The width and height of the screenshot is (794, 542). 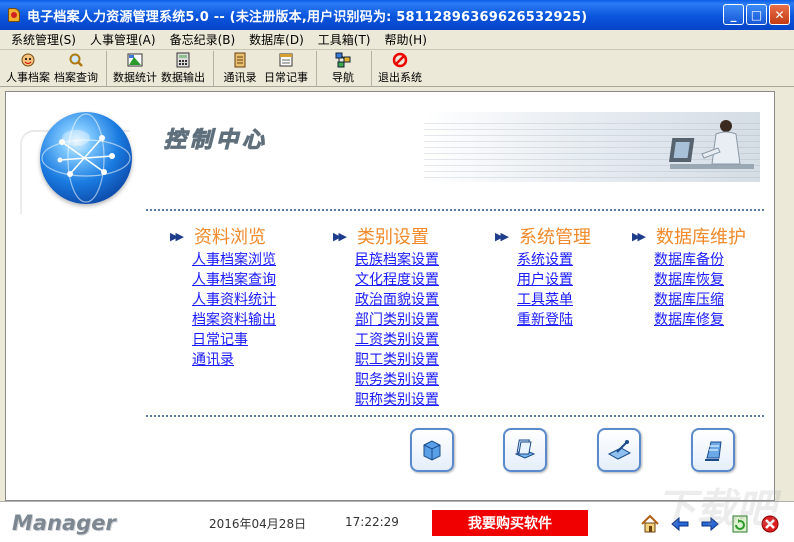 I want to click on globe-icon, so click(x=86, y=158).